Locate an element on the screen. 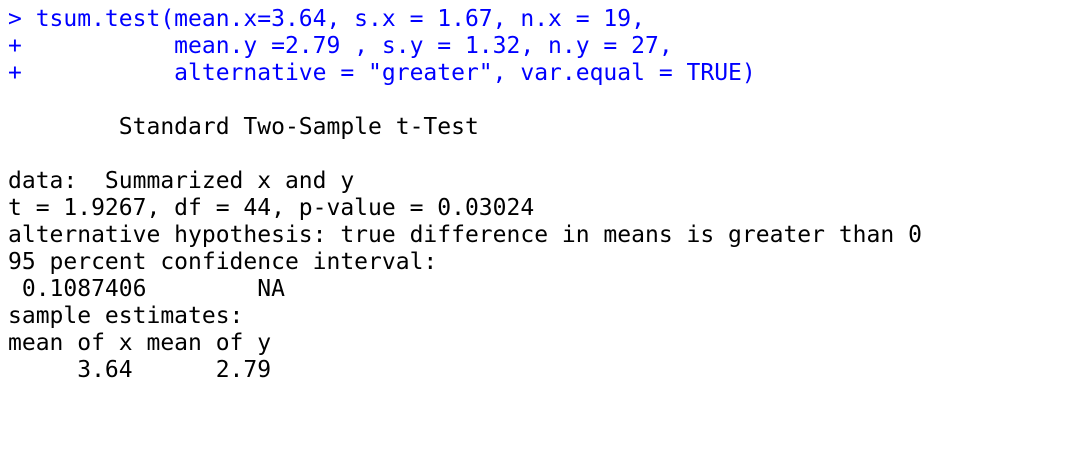  confidence-interval-values: 0.1087406 NA is located at coordinates (146, 289).